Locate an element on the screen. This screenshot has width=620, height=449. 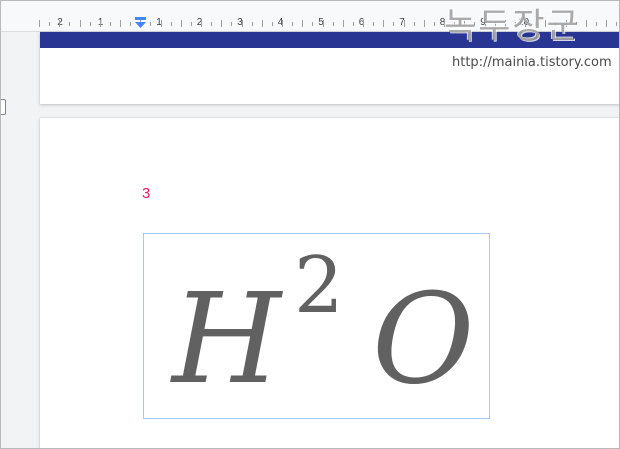
document-outline-icon is located at coordinates (3, 107).